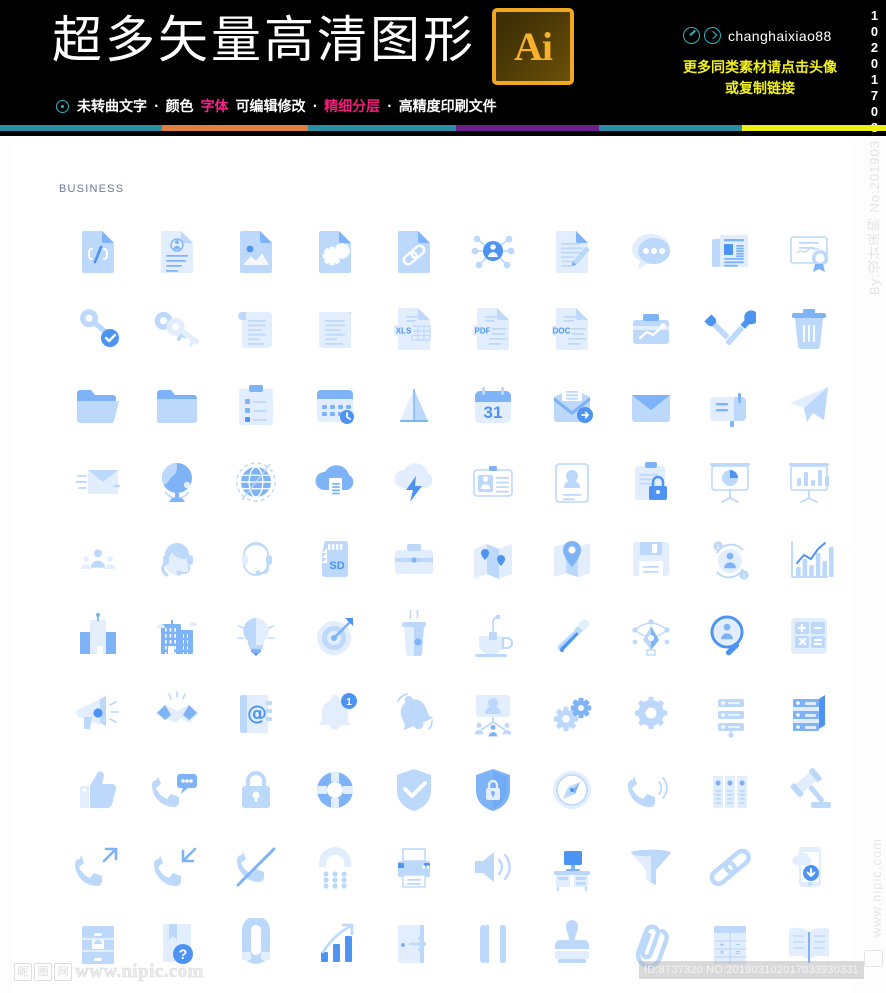 The width and height of the screenshot is (886, 993). What do you see at coordinates (571, 558) in the screenshot?
I see `map-location-icon` at bounding box center [571, 558].